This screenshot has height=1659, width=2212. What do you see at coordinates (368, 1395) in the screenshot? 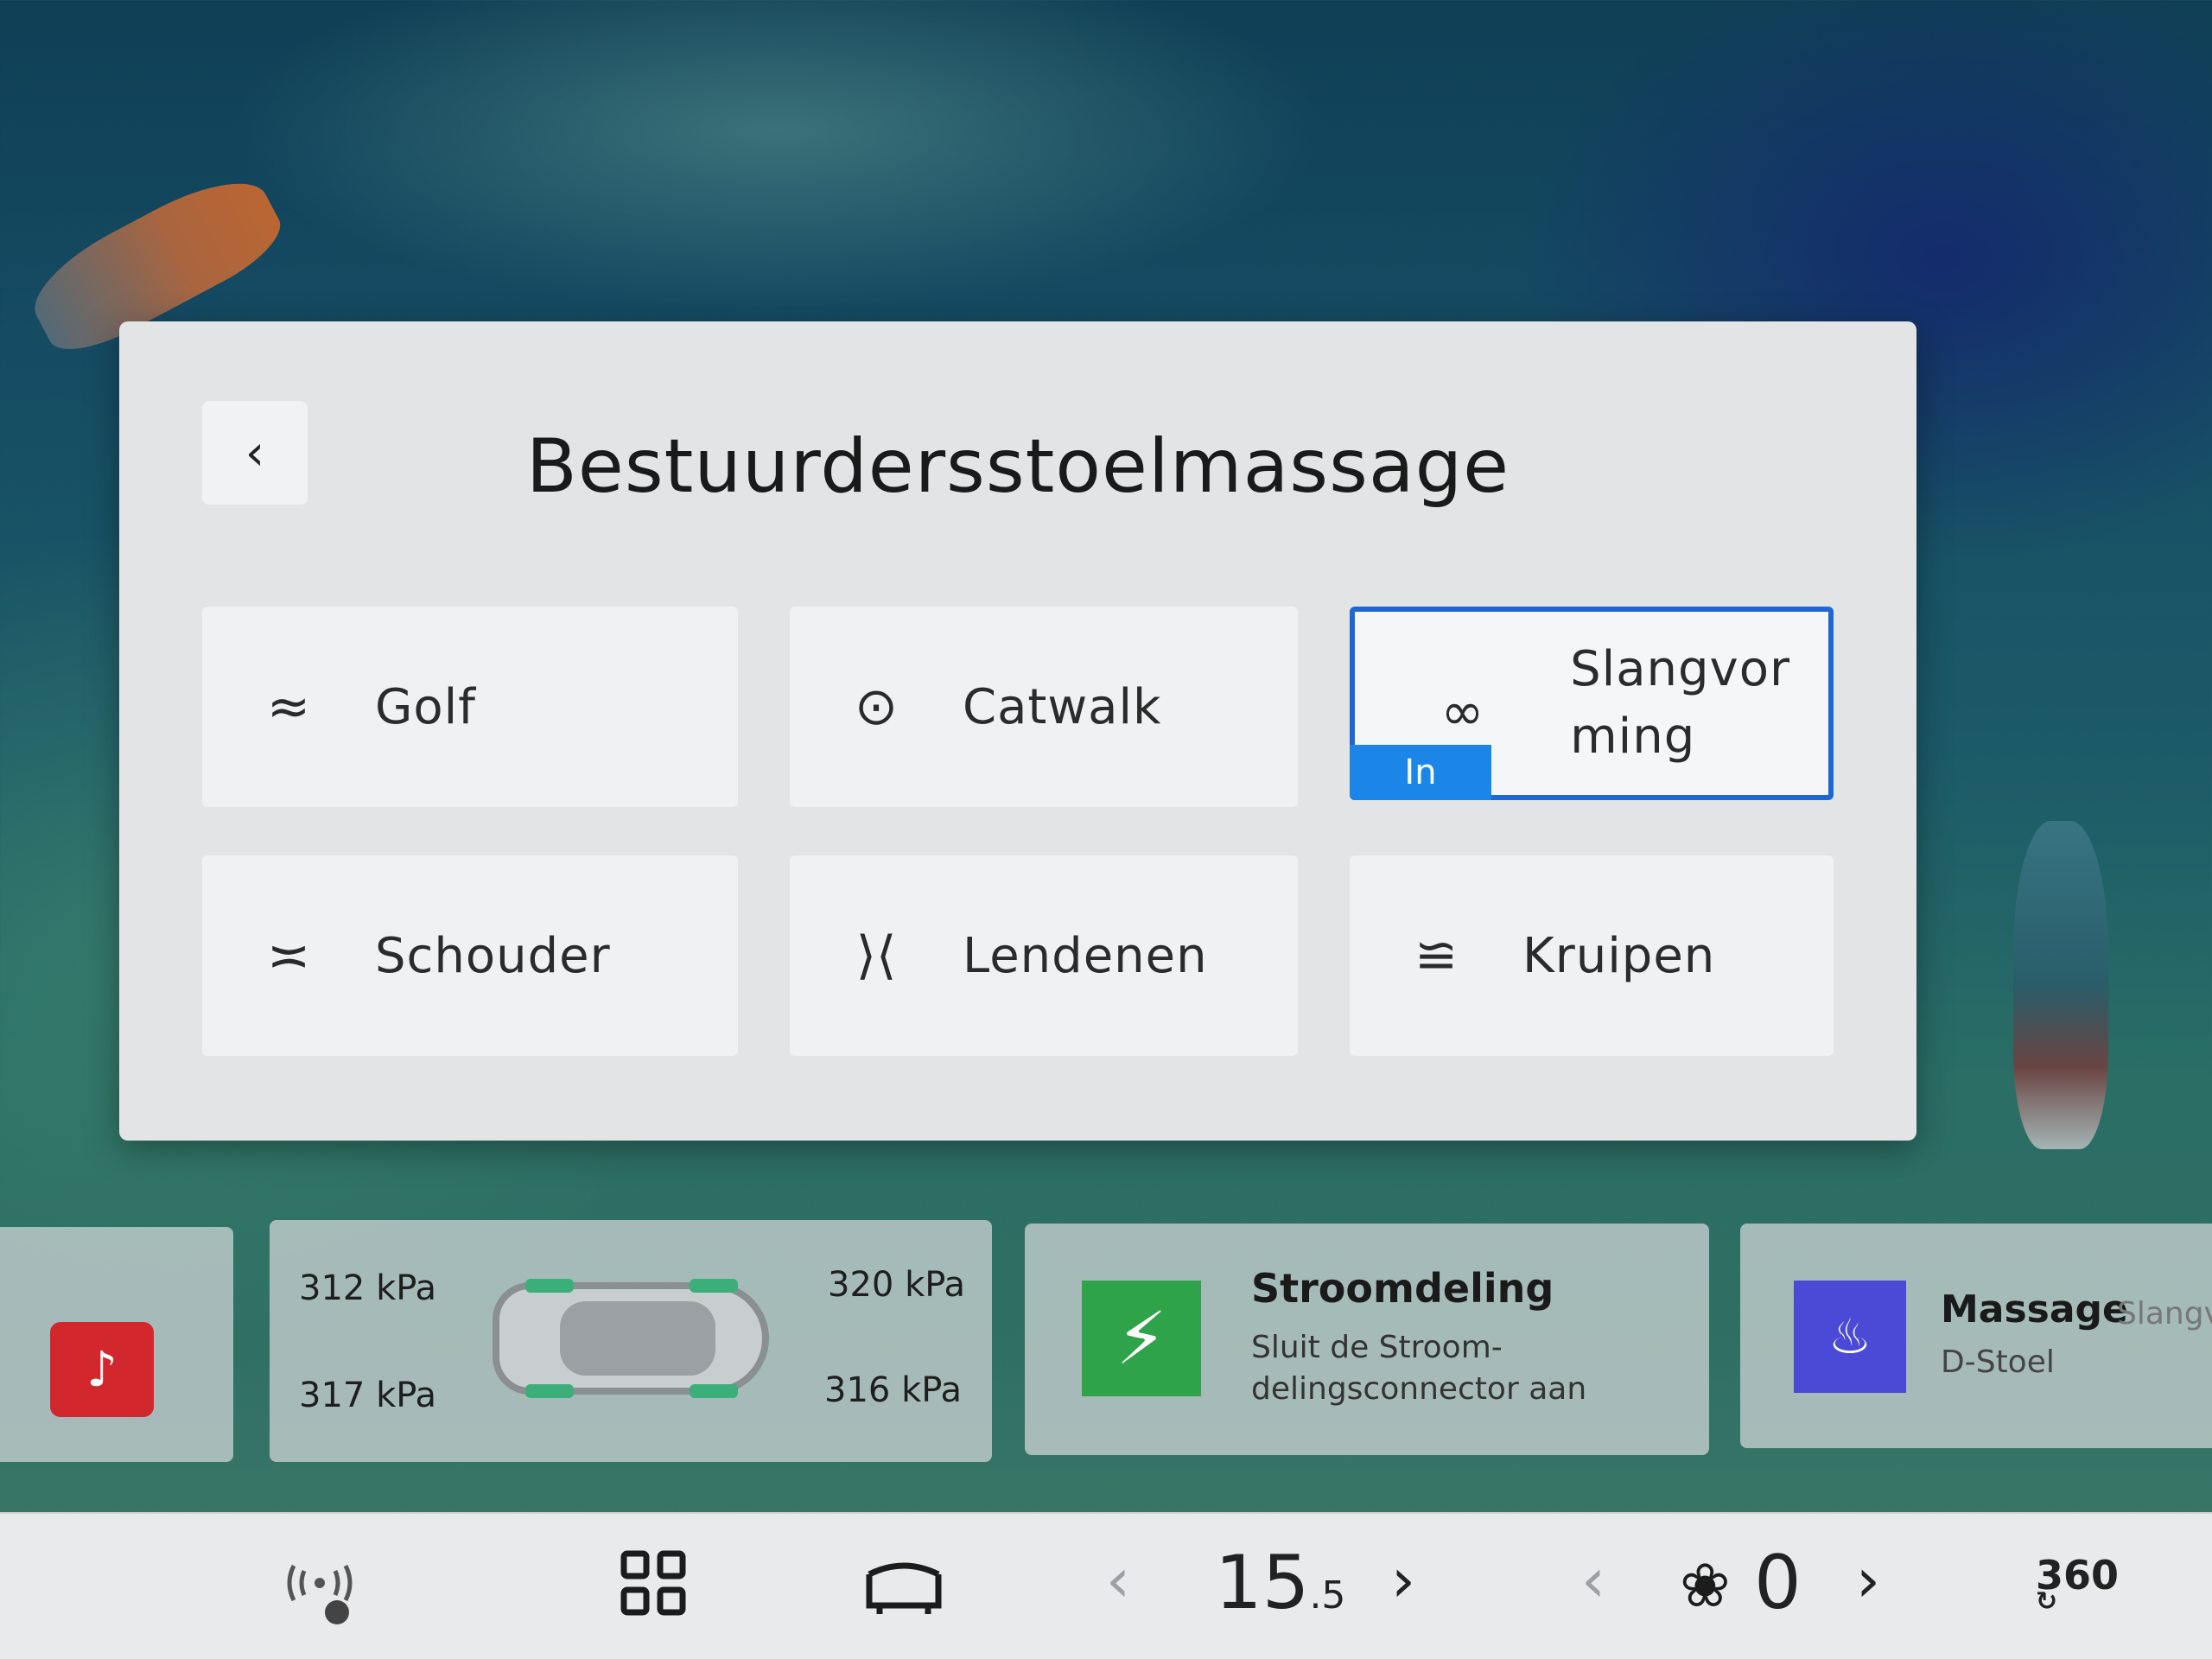
I see `tire-rear-left: 317 kPa` at bounding box center [368, 1395].